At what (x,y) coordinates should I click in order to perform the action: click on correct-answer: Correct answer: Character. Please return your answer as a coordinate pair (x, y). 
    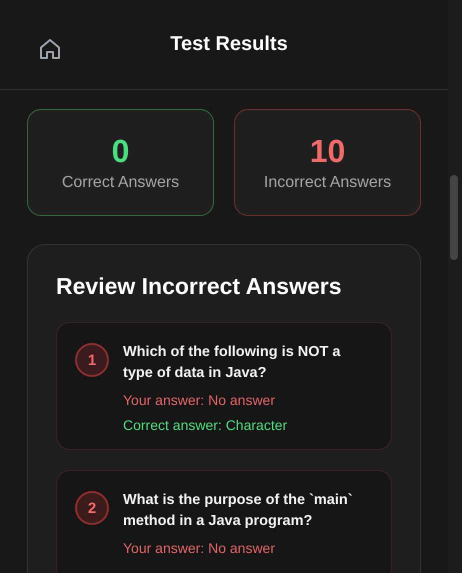
    Looking at the image, I should click on (205, 425).